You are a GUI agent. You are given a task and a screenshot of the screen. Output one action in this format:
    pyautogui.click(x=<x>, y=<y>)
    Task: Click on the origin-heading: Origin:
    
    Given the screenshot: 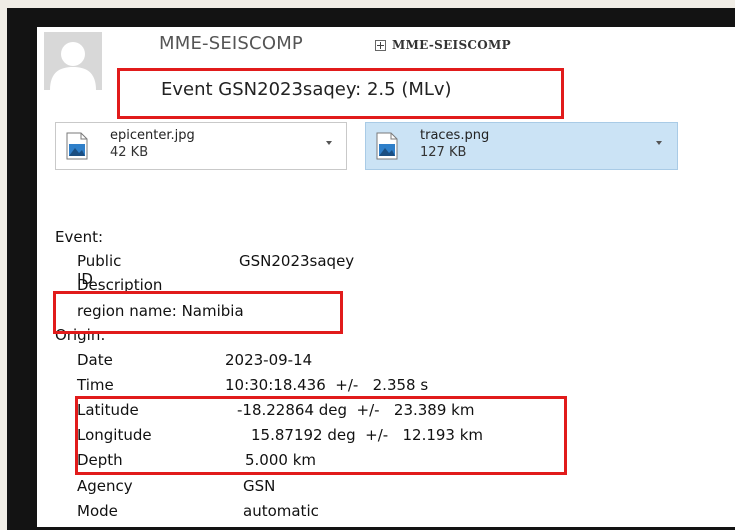 What is the action you would take?
    pyautogui.click(x=80, y=335)
    